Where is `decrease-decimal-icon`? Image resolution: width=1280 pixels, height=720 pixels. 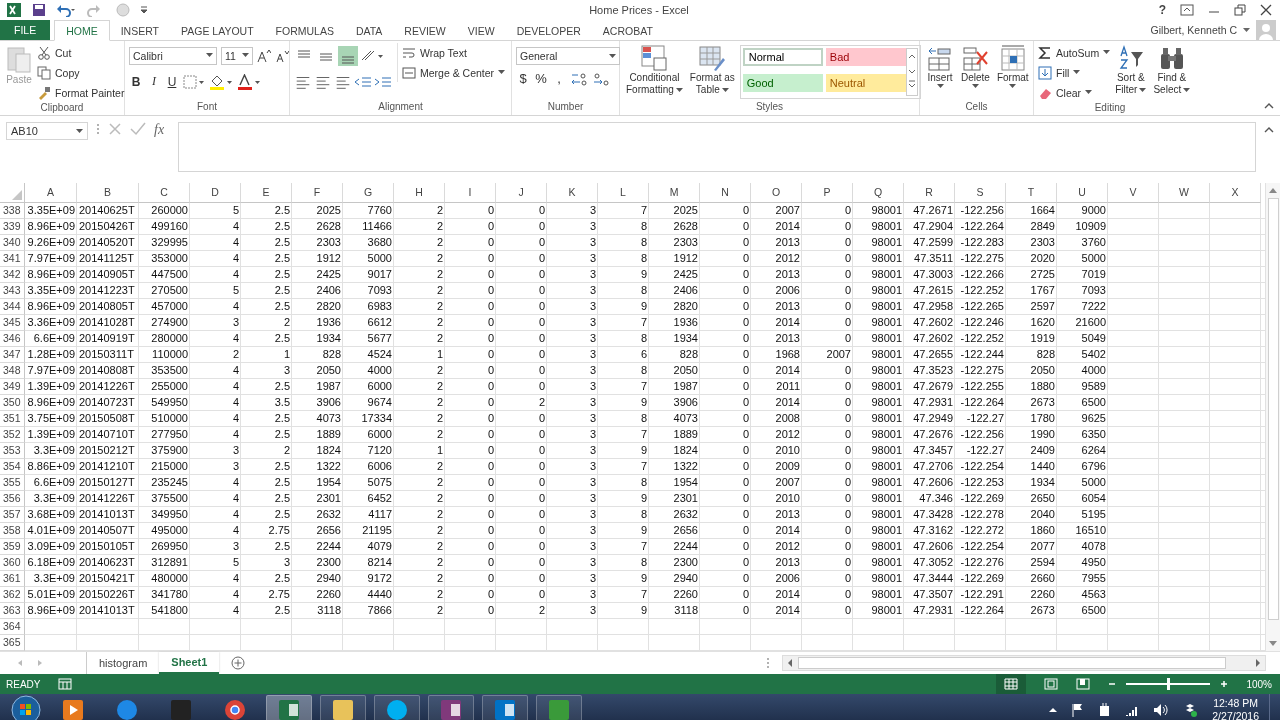
decrease-decimal-icon is located at coordinates (601, 78).